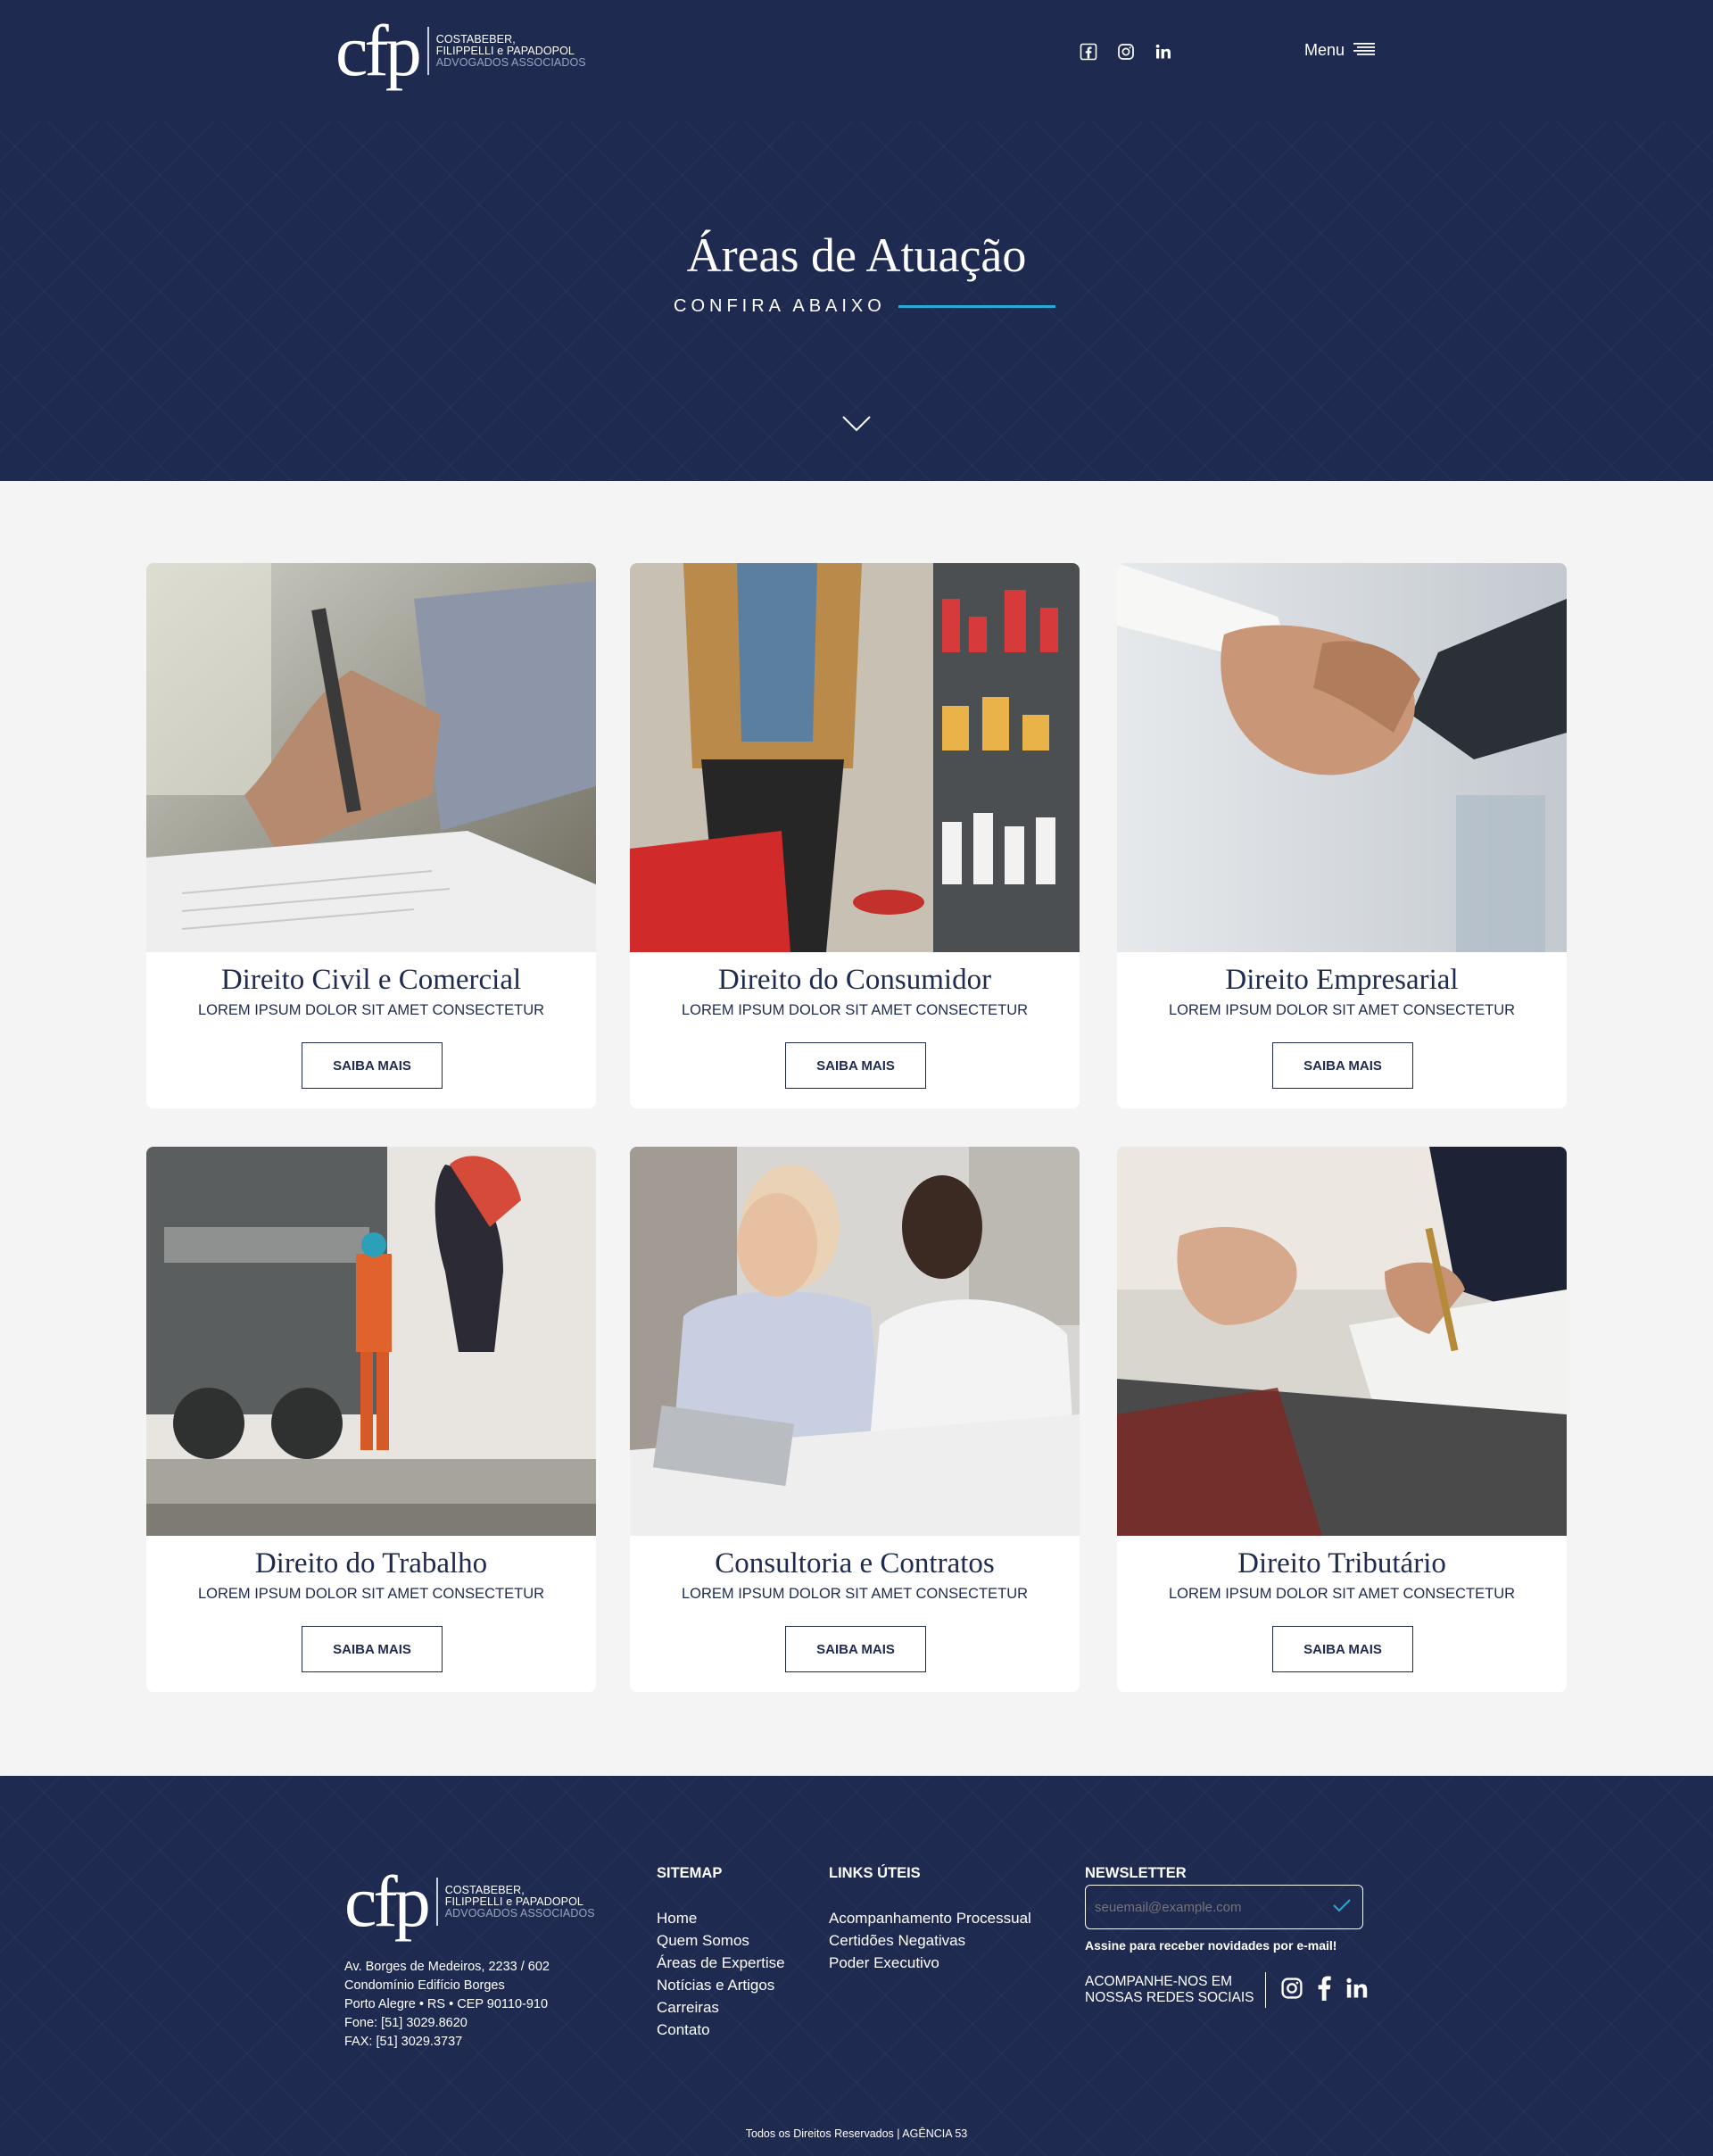 The width and height of the screenshot is (1713, 2156). What do you see at coordinates (1136, 1873) in the screenshot?
I see `newsletter-heading: NEWSLETTER` at bounding box center [1136, 1873].